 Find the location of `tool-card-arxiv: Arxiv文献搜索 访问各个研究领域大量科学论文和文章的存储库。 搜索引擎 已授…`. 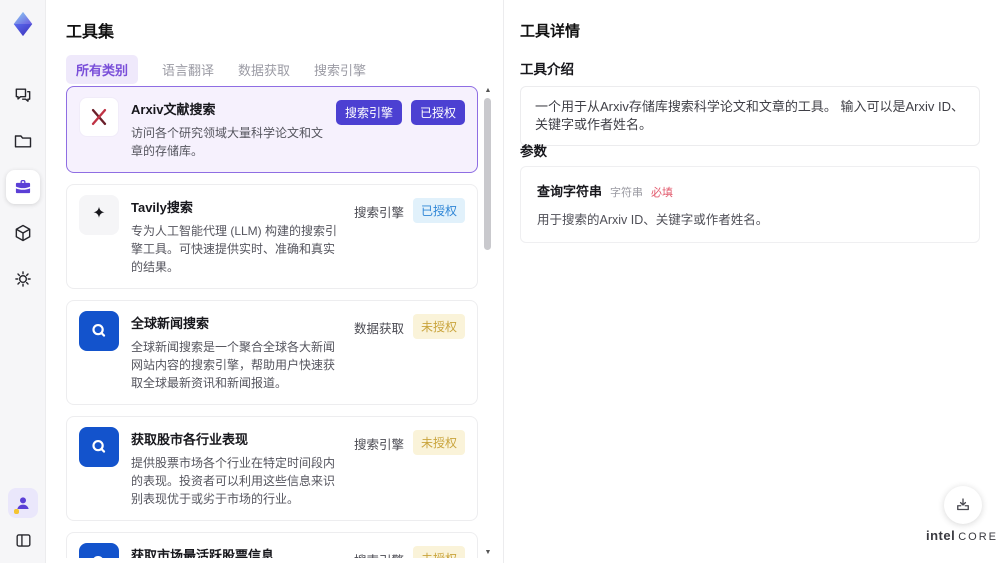

tool-card-arxiv: Arxiv文献搜索 访问各个研究领域大量科学论文和文章的存储库。 搜索引擎 已授… is located at coordinates (272, 129).